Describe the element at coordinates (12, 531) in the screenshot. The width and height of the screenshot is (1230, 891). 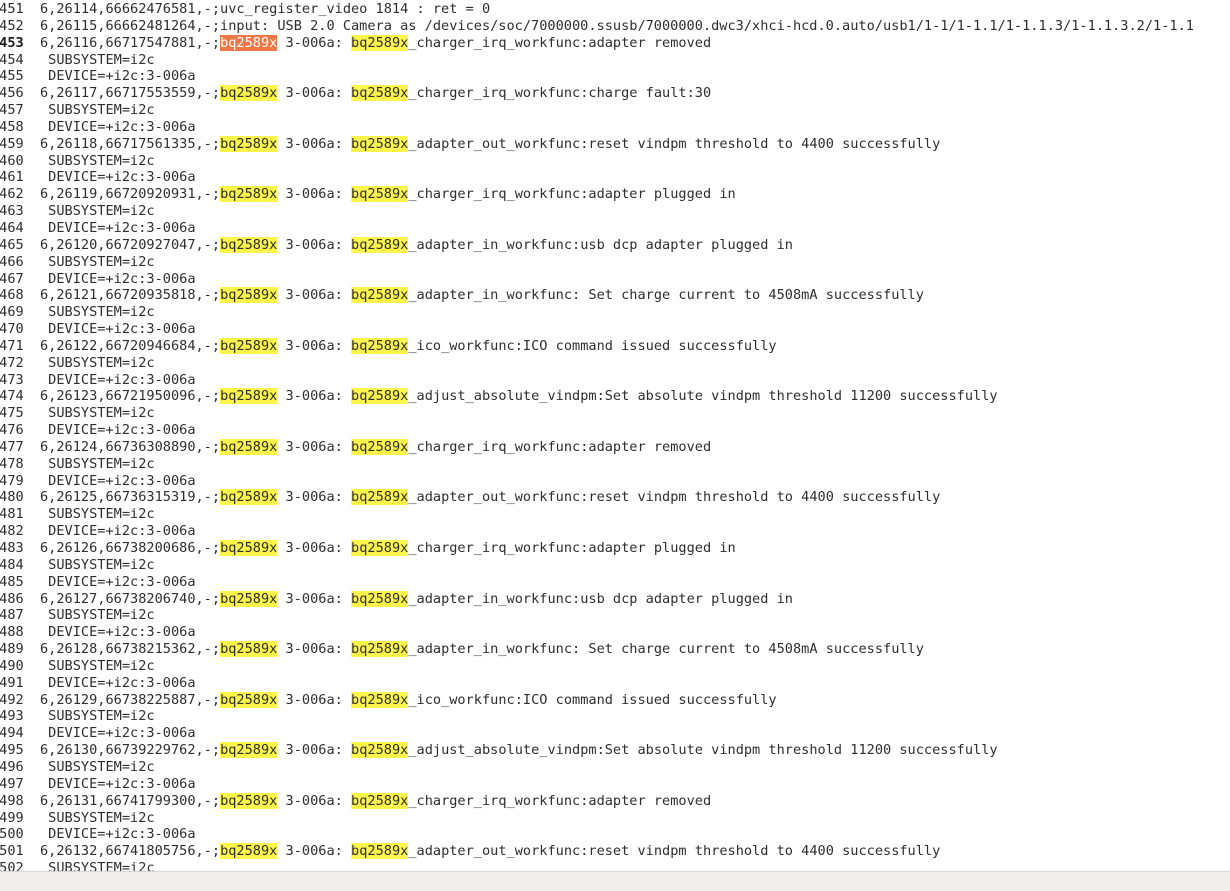
I see `line-number: 7482` at that location.